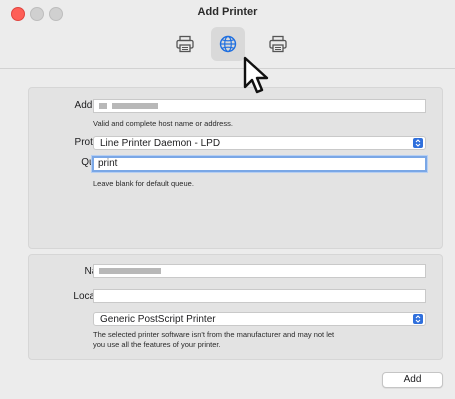 This screenshot has height=399, width=455. Describe the element at coordinates (143, 183) in the screenshot. I see `queue-hint: Leave blank for default queue.` at that location.